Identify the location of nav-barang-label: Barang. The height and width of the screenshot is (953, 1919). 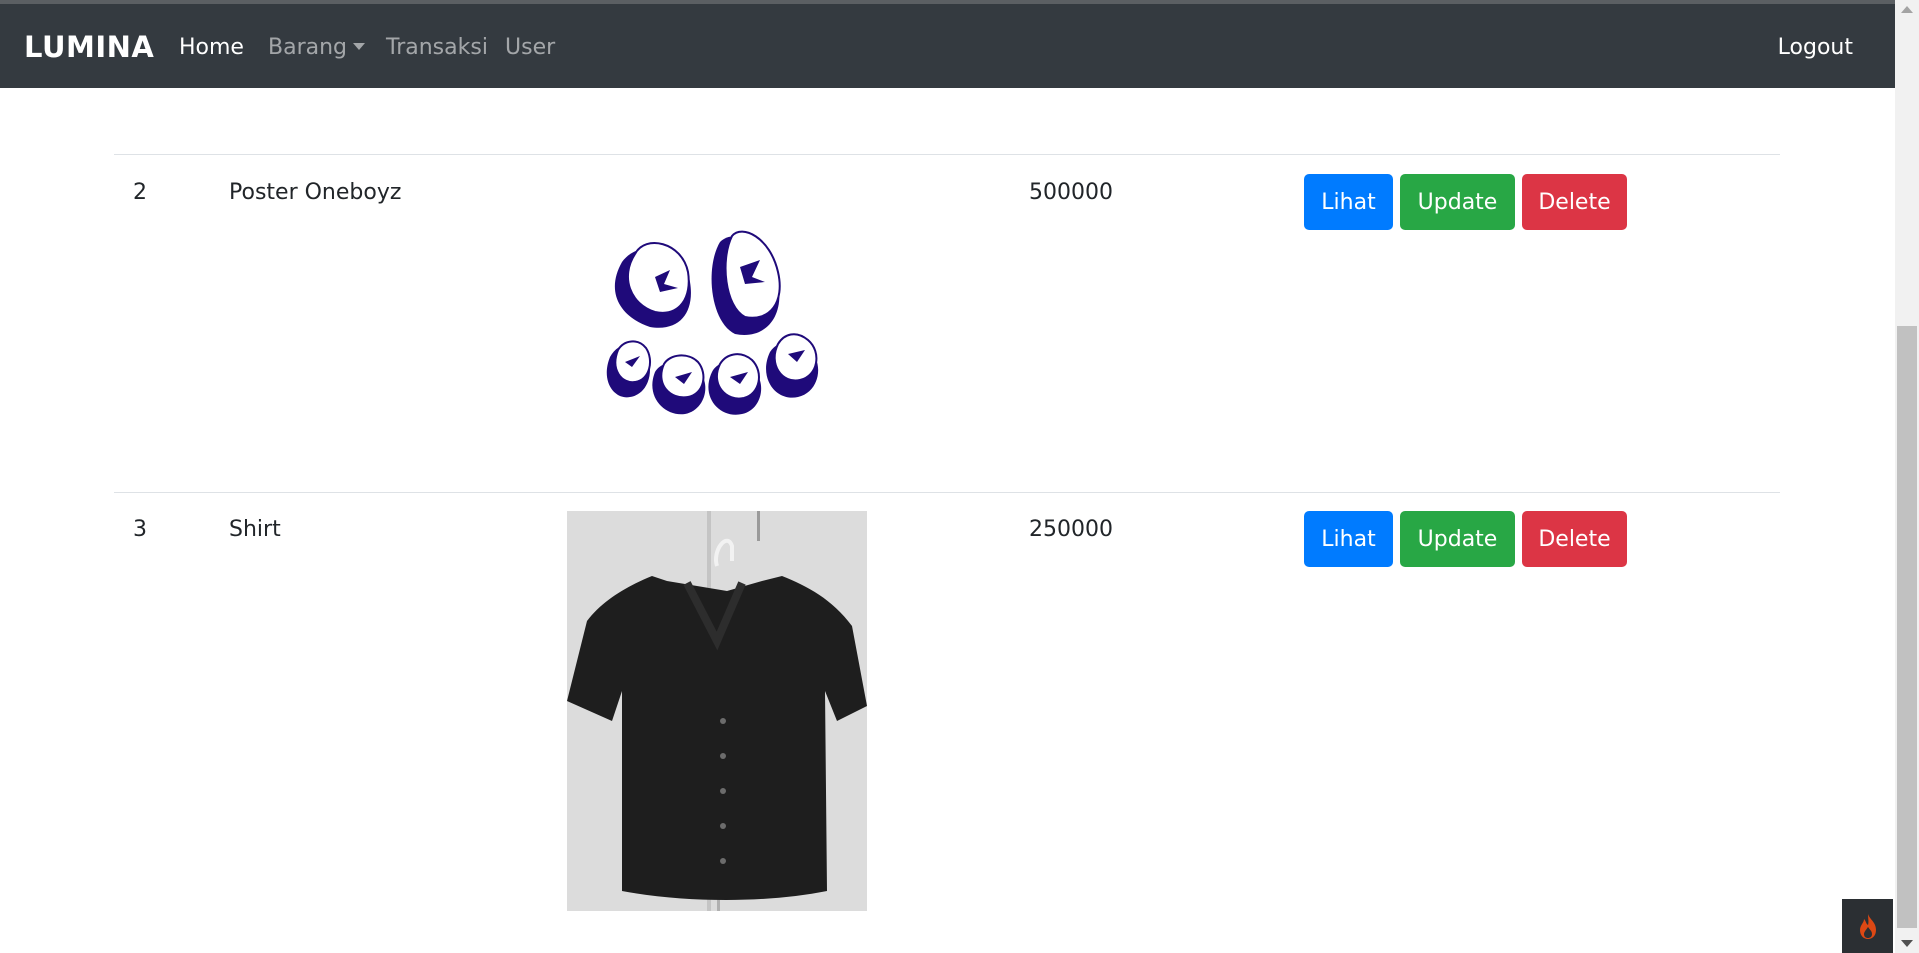
(308, 47).